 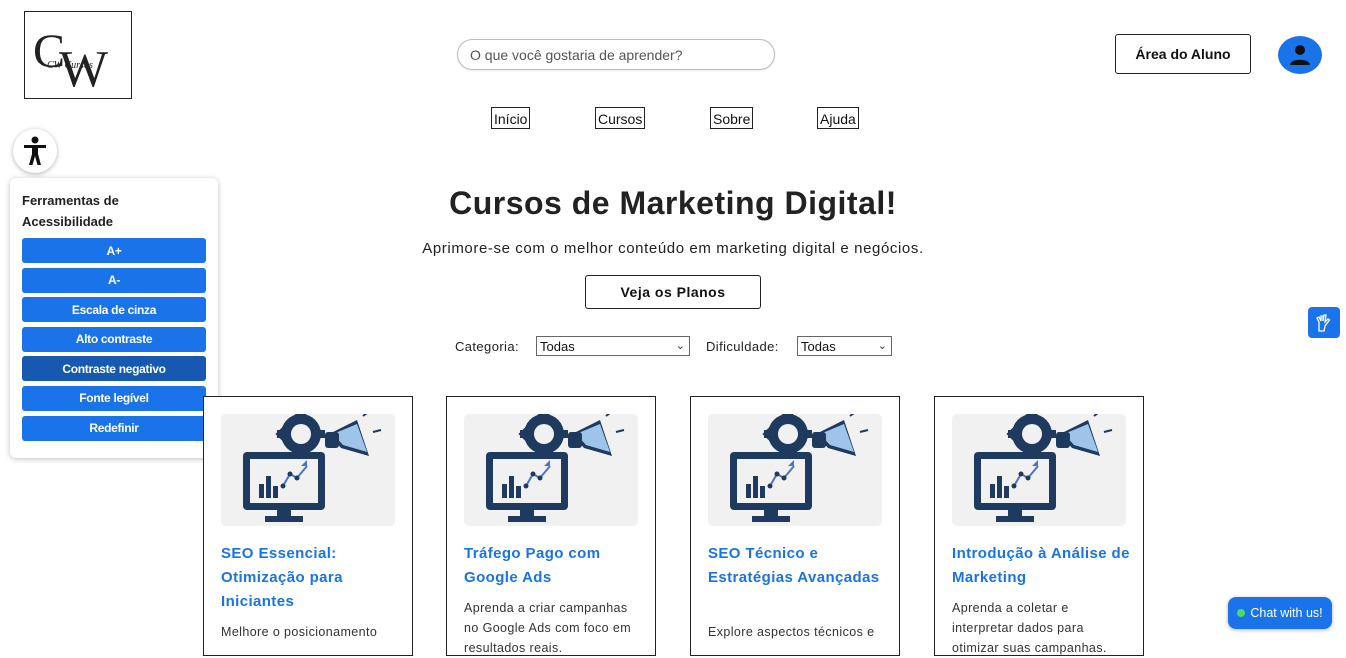 I want to click on nav-item-cursos: Cursos, so click(x=620, y=118).